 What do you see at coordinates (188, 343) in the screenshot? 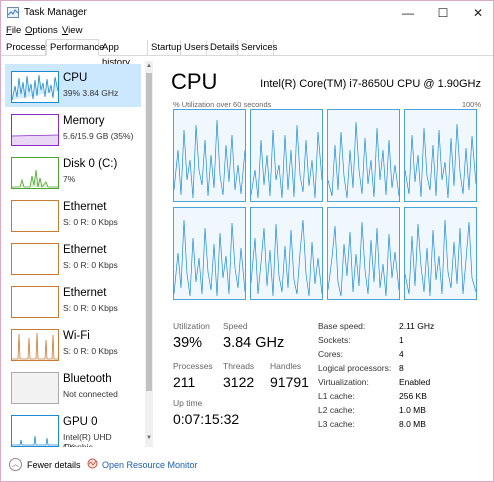
I see `utilization-value: 39%` at bounding box center [188, 343].